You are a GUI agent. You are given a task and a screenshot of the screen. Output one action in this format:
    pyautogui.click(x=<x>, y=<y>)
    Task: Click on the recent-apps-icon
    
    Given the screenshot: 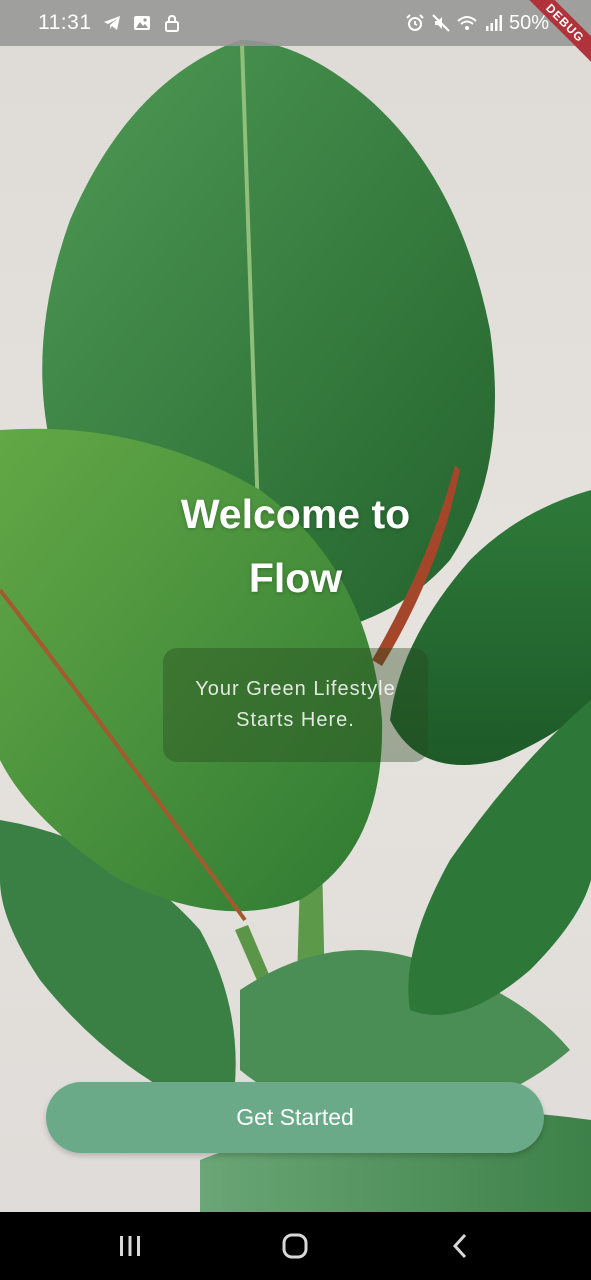 What is the action you would take?
    pyautogui.click(x=130, y=1246)
    